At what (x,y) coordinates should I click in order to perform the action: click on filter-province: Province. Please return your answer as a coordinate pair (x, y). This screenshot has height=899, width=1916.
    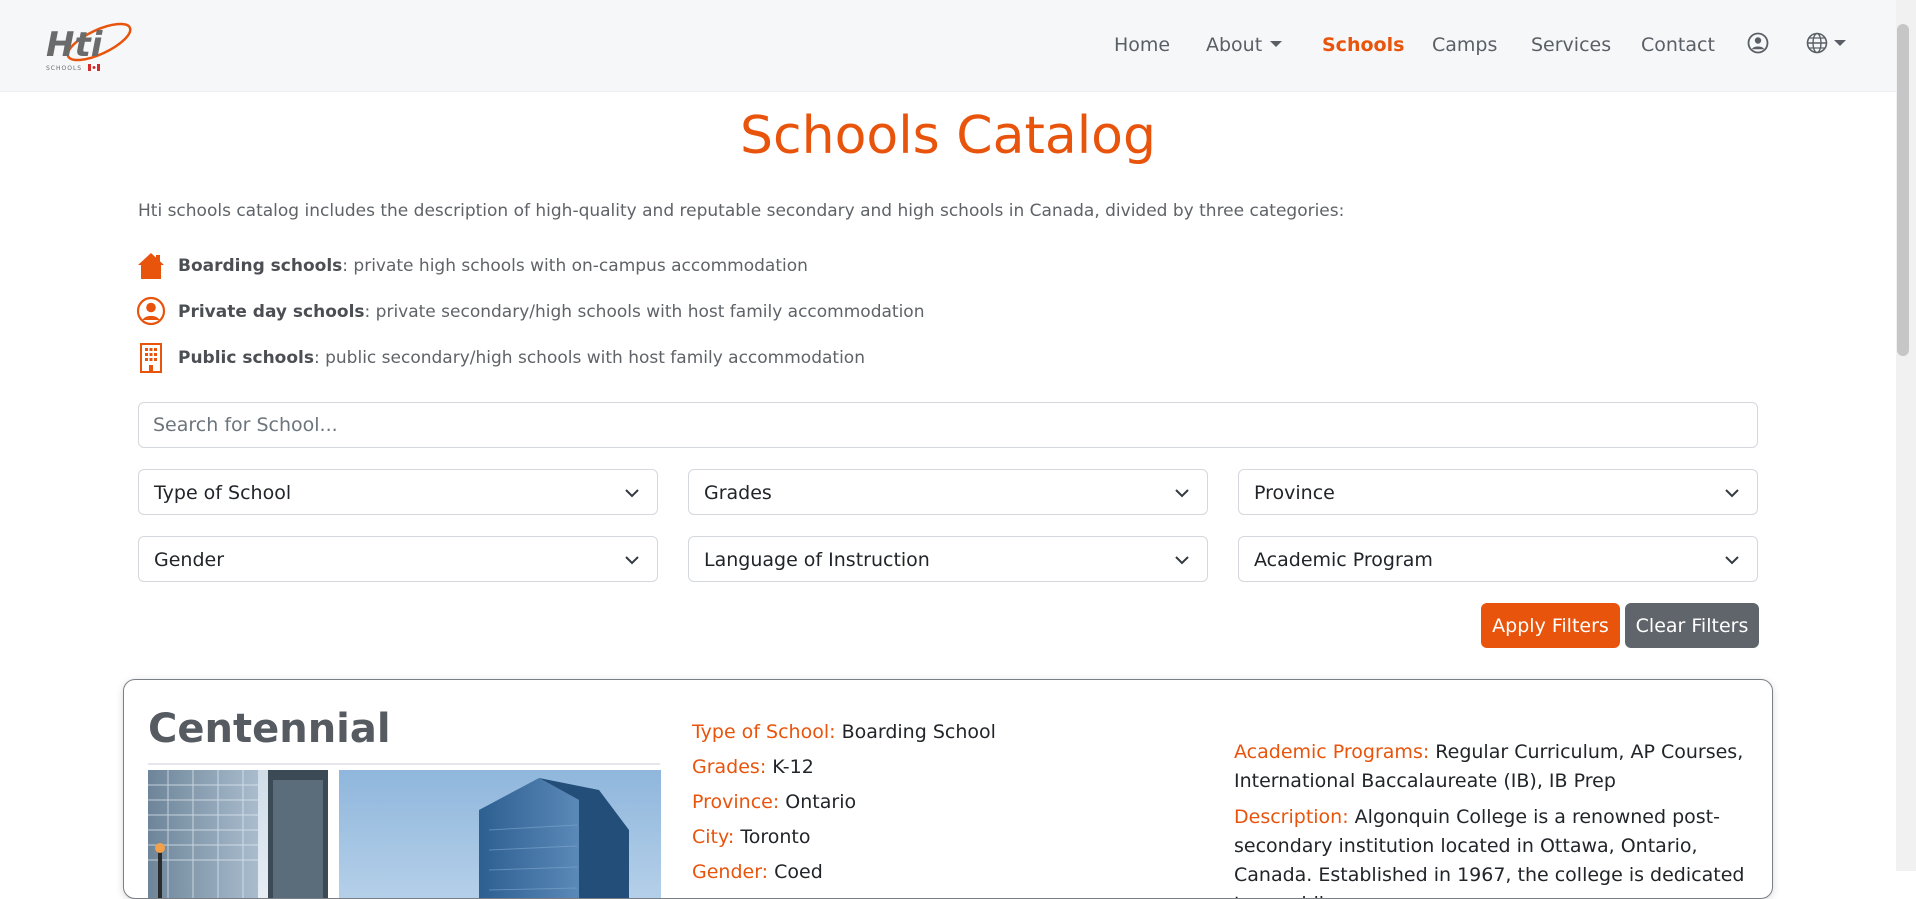
    Looking at the image, I should click on (1498, 492).